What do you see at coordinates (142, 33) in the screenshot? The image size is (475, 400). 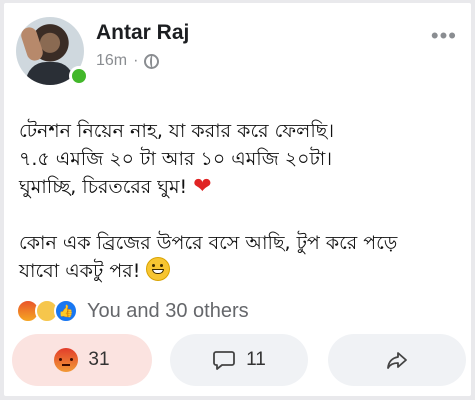 I see `author-name: Antar Raj` at bounding box center [142, 33].